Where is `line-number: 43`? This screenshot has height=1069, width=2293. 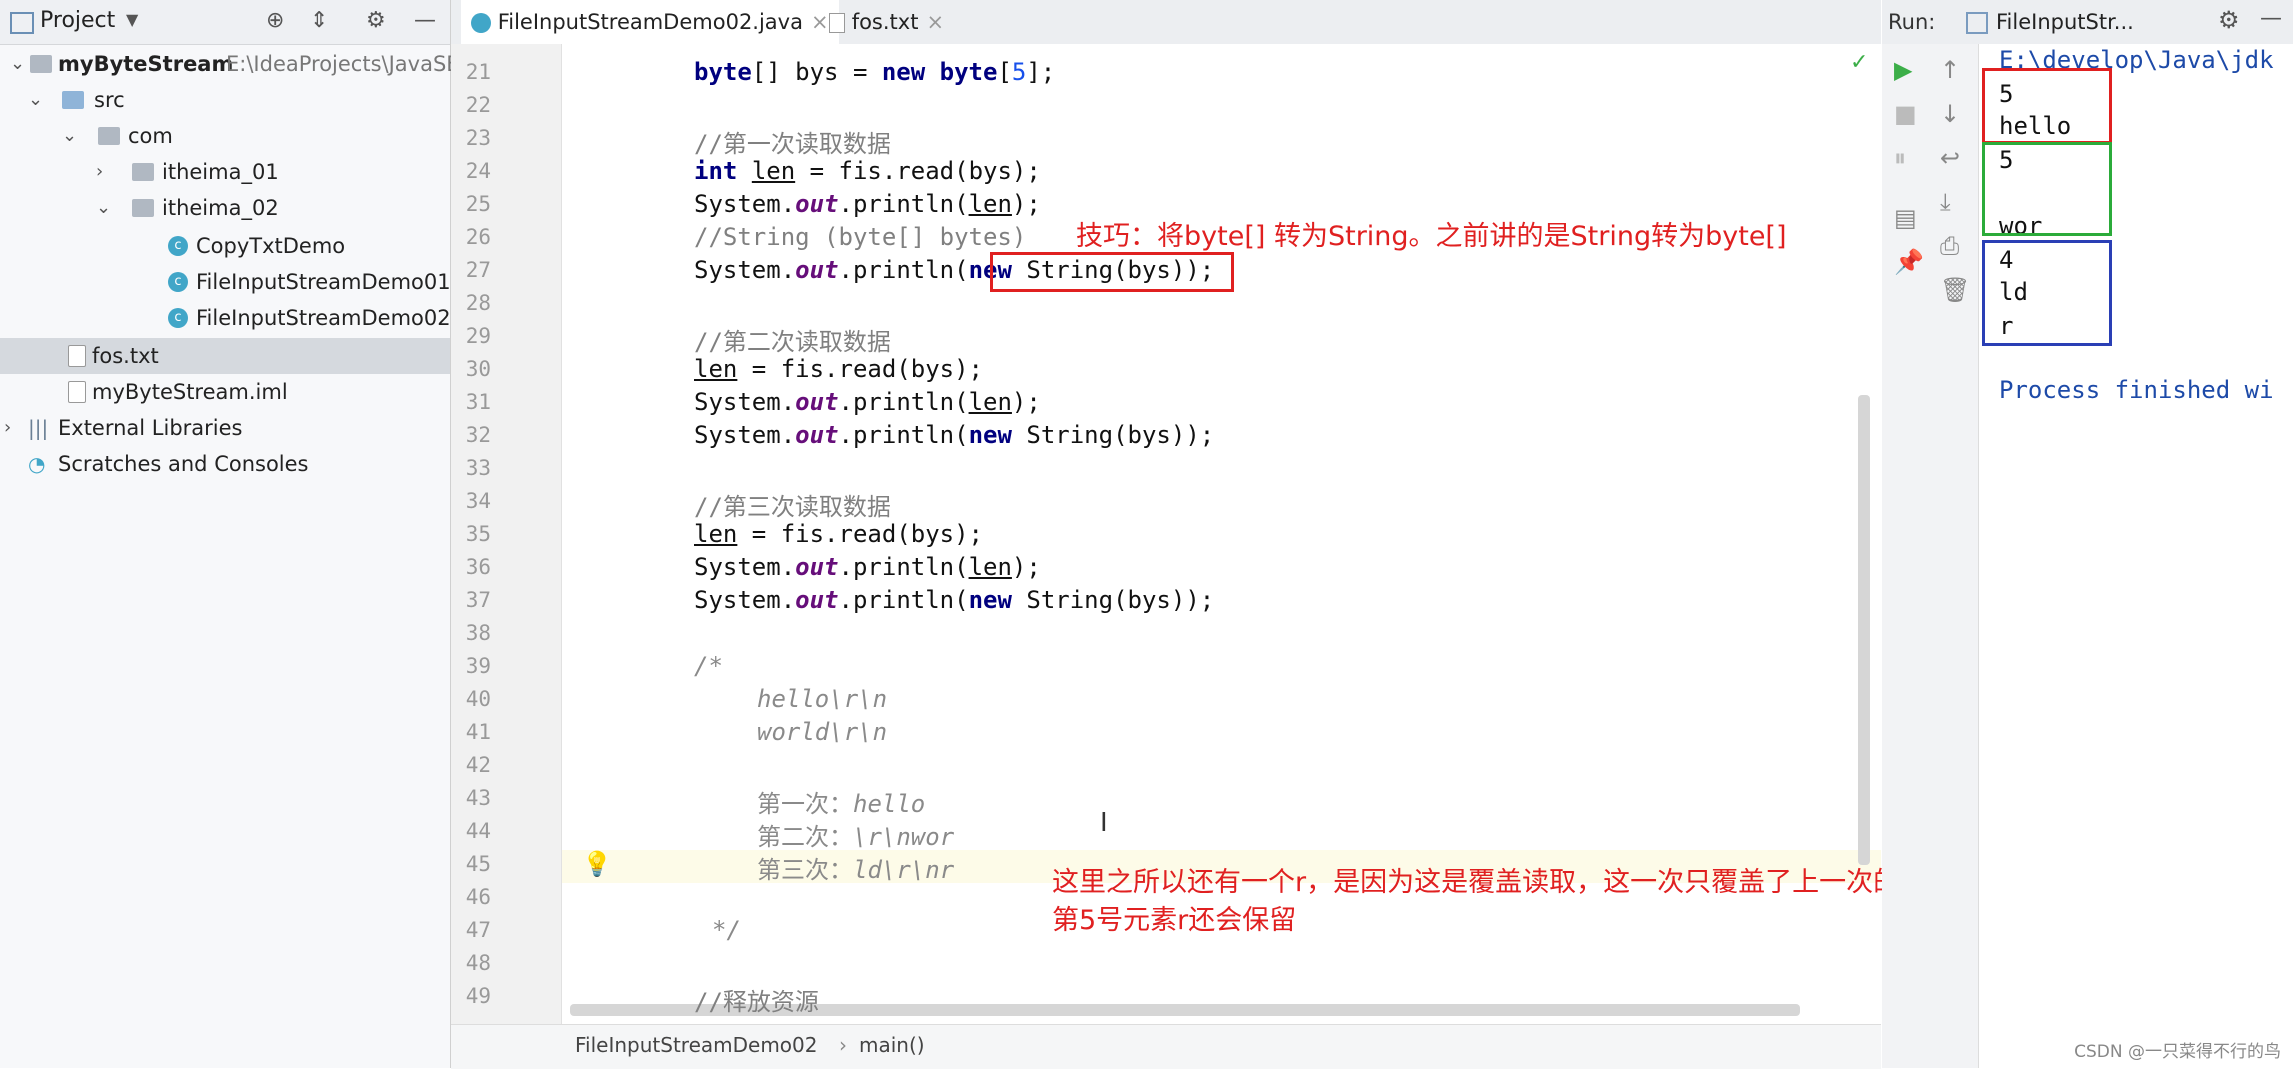 line-number: 43 is located at coordinates (478, 798).